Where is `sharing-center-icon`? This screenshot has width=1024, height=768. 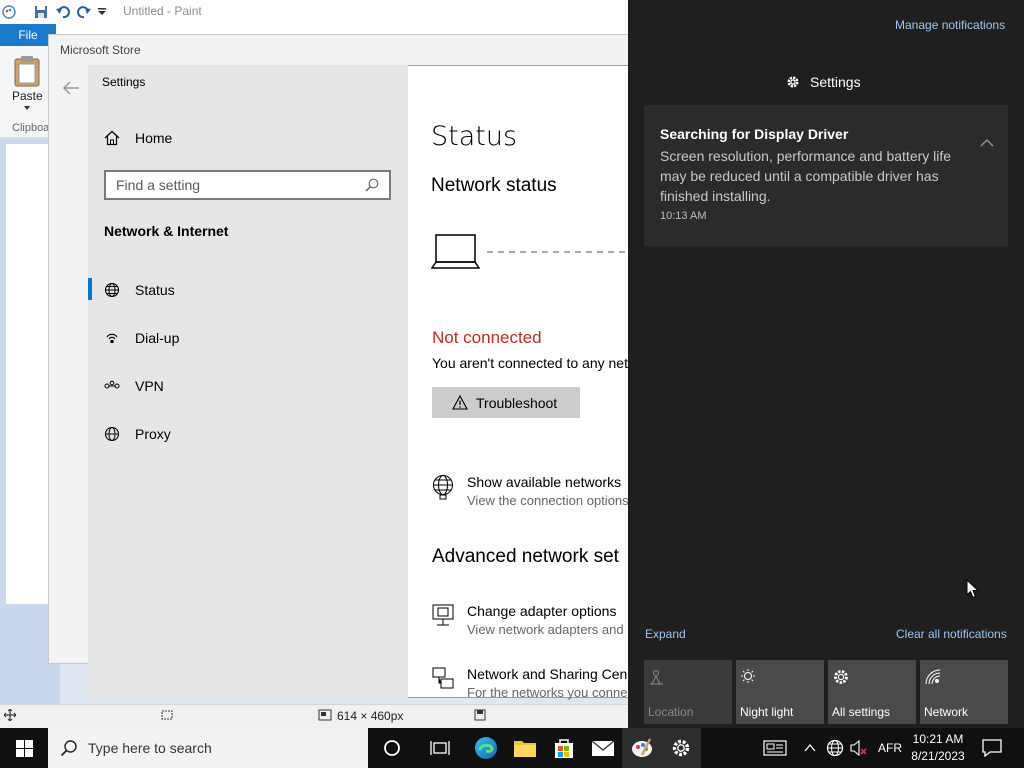
sharing-center-icon is located at coordinates (443, 683).